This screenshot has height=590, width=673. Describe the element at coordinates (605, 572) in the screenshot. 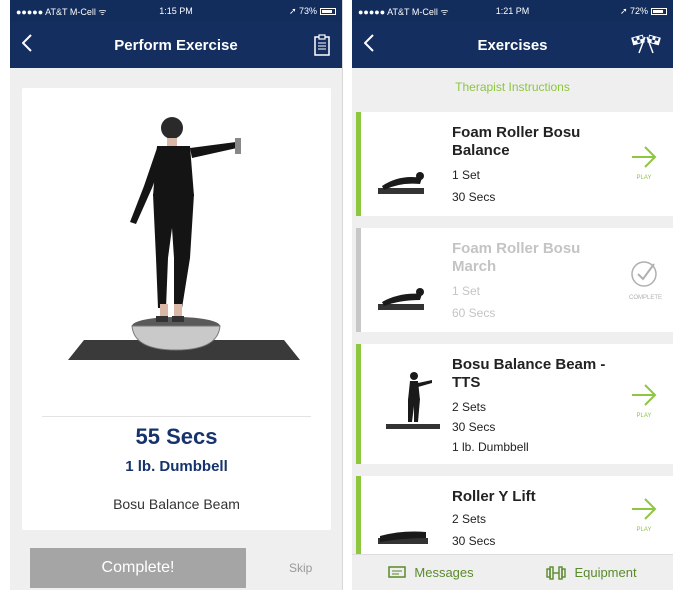

I see `tab-label: Equipment` at that location.